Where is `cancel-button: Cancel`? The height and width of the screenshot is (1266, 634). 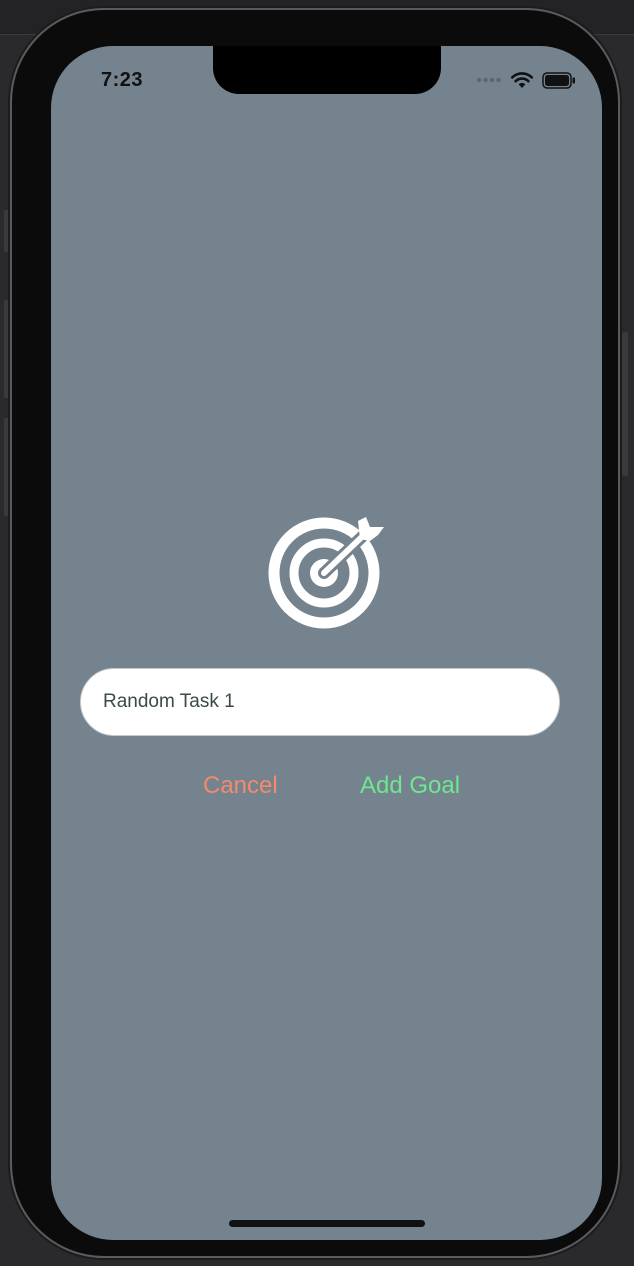 cancel-button: Cancel is located at coordinates (240, 786).